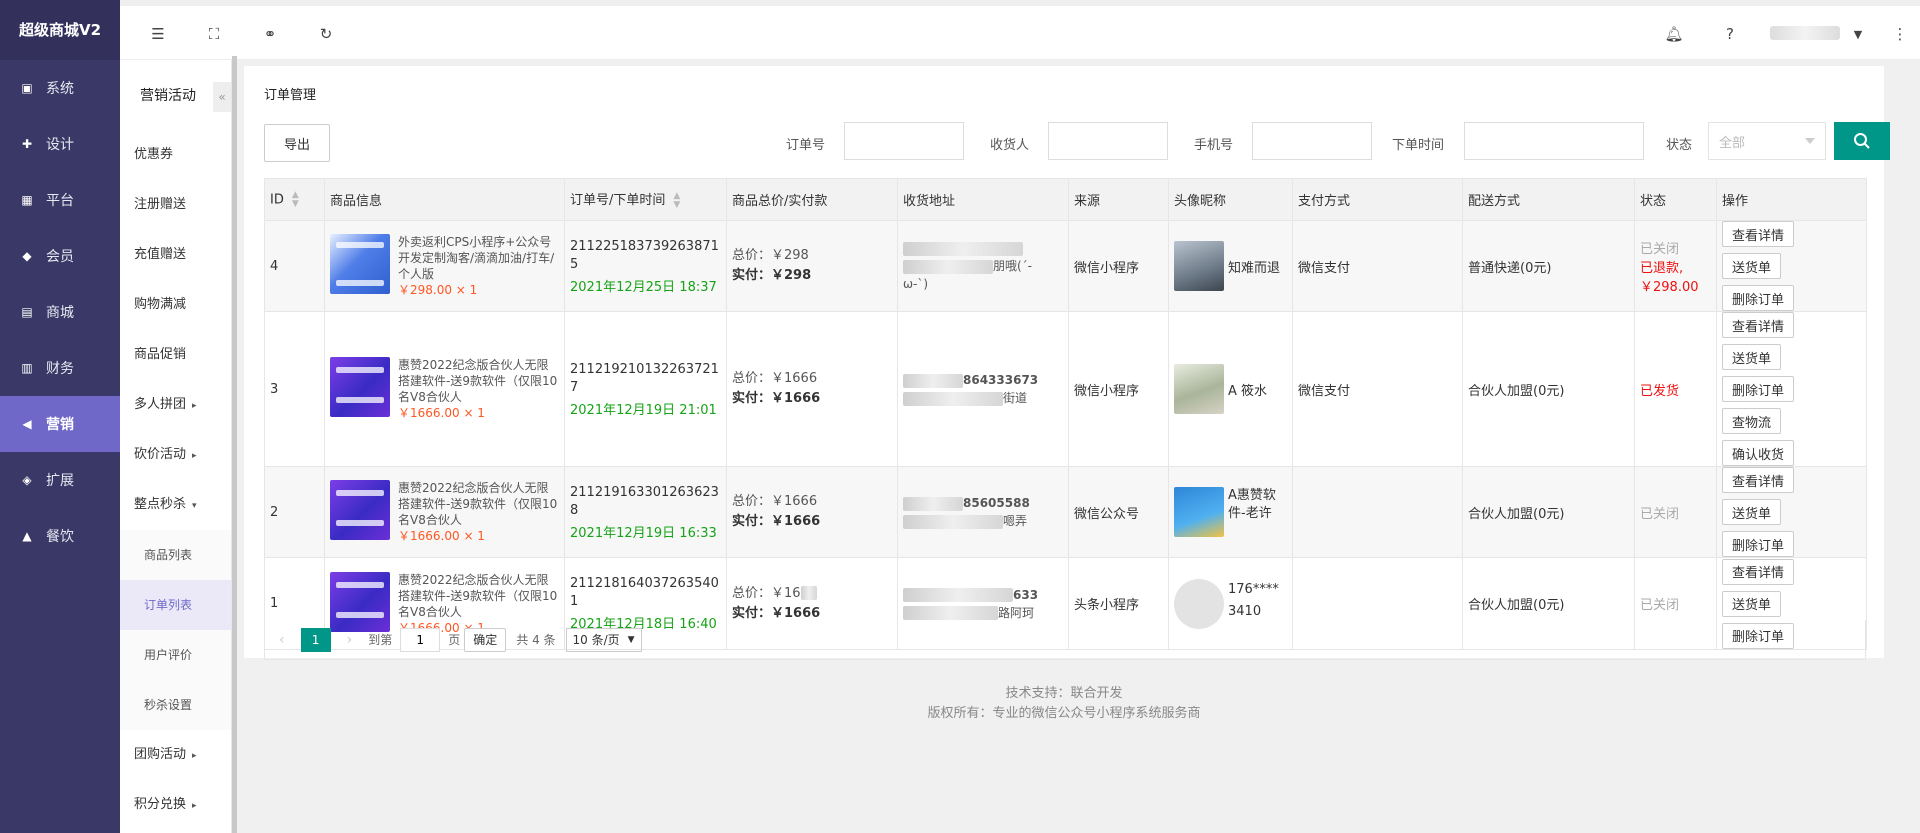 This screenshot has height=833, width=1920. Describe the element at coordinates (175, 705) in the screenshot. I see `submenu-child-settings: 秒杀设置` at that location.